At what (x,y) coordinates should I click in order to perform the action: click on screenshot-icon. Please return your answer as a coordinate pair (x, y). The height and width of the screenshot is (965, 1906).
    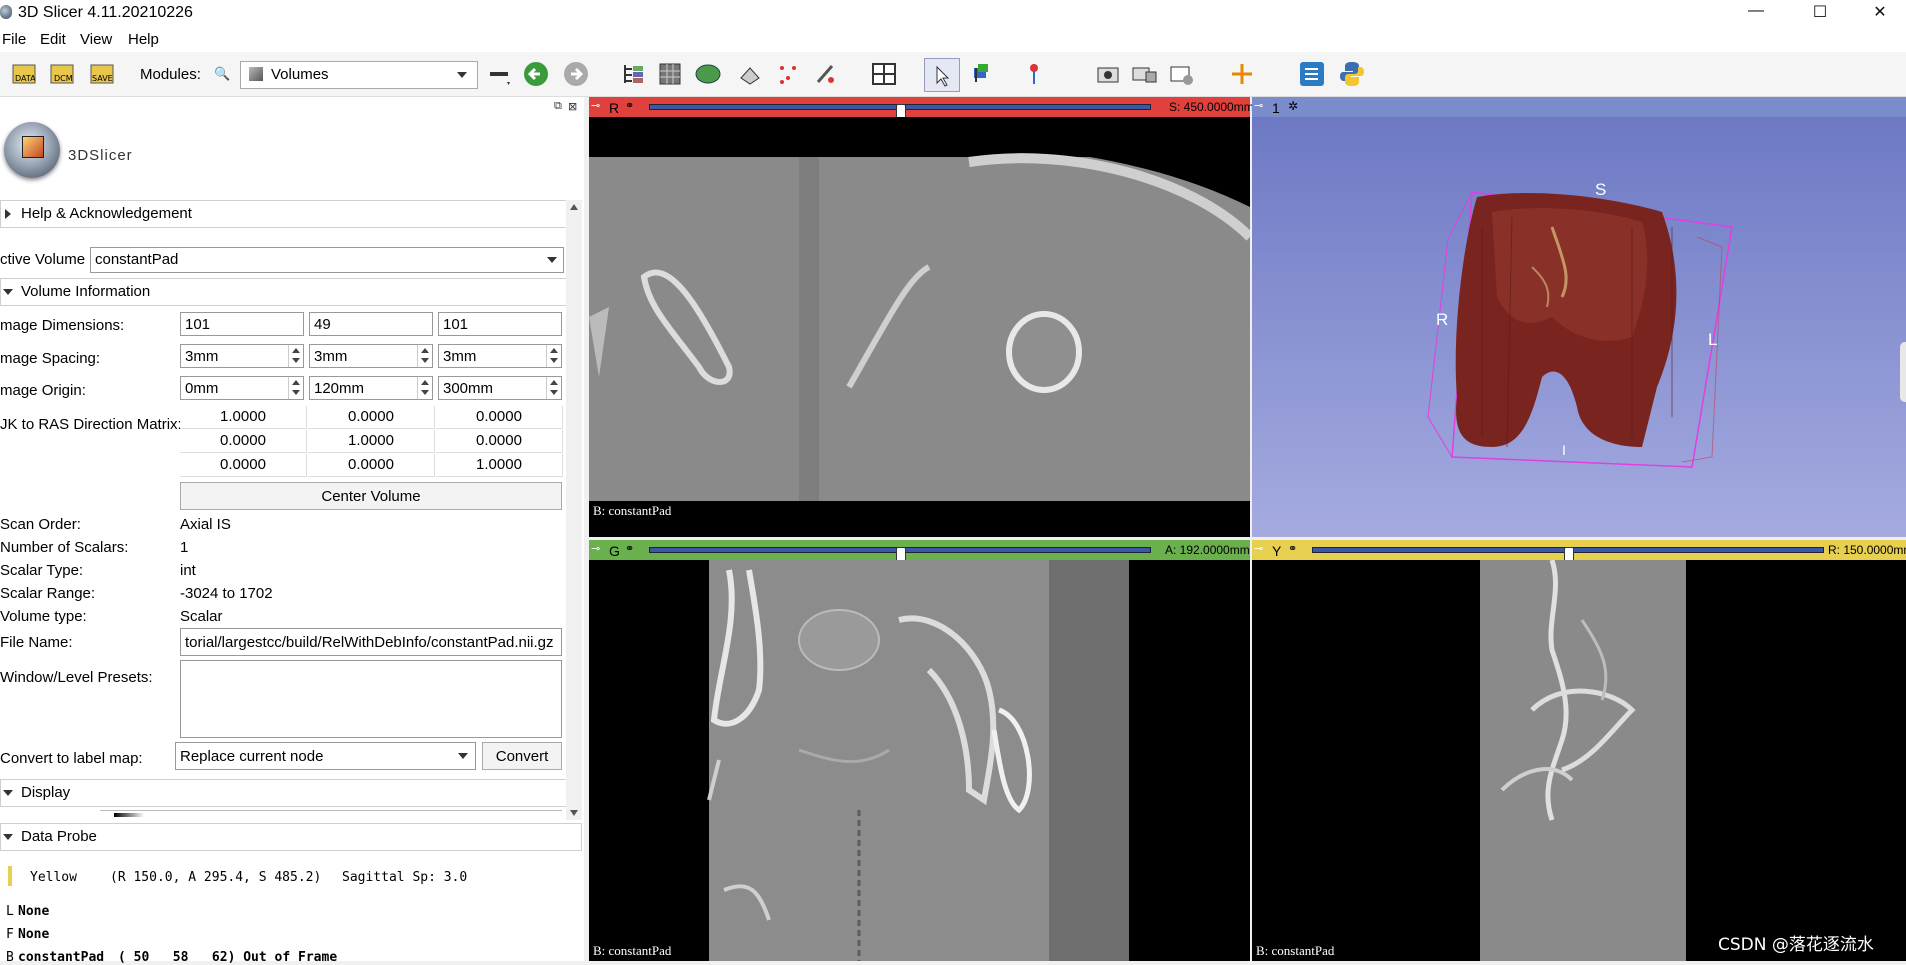
    Looking at the image, I should click on (1108, 74).